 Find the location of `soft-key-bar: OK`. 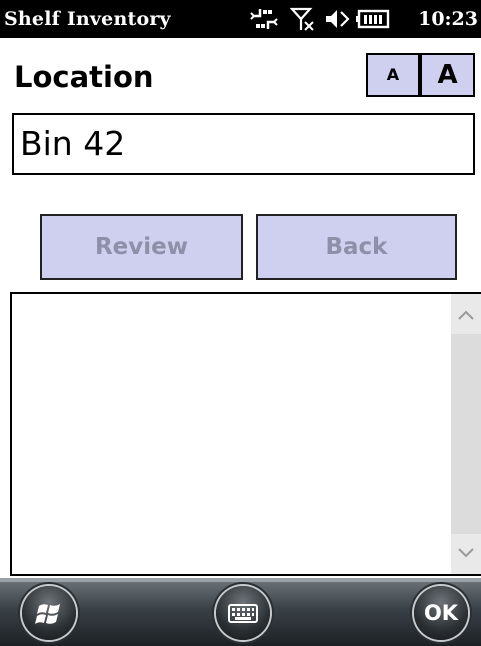

soft-key-bar: OK is located at coordinates (240, 612).